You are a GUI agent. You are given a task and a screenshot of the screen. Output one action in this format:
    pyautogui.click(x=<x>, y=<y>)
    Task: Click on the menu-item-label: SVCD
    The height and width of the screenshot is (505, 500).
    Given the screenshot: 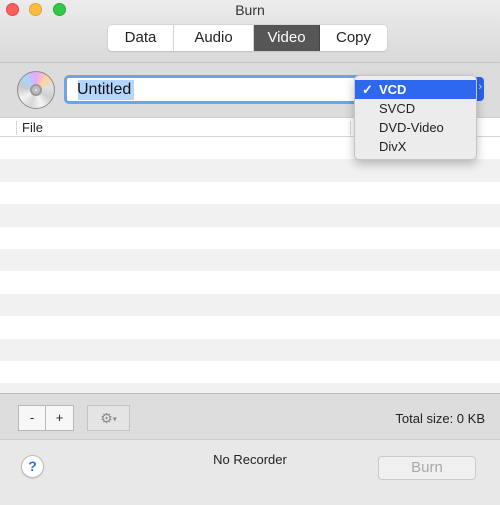 What is the action you would take?
    pyautogui.click(x=397, y=108)
    